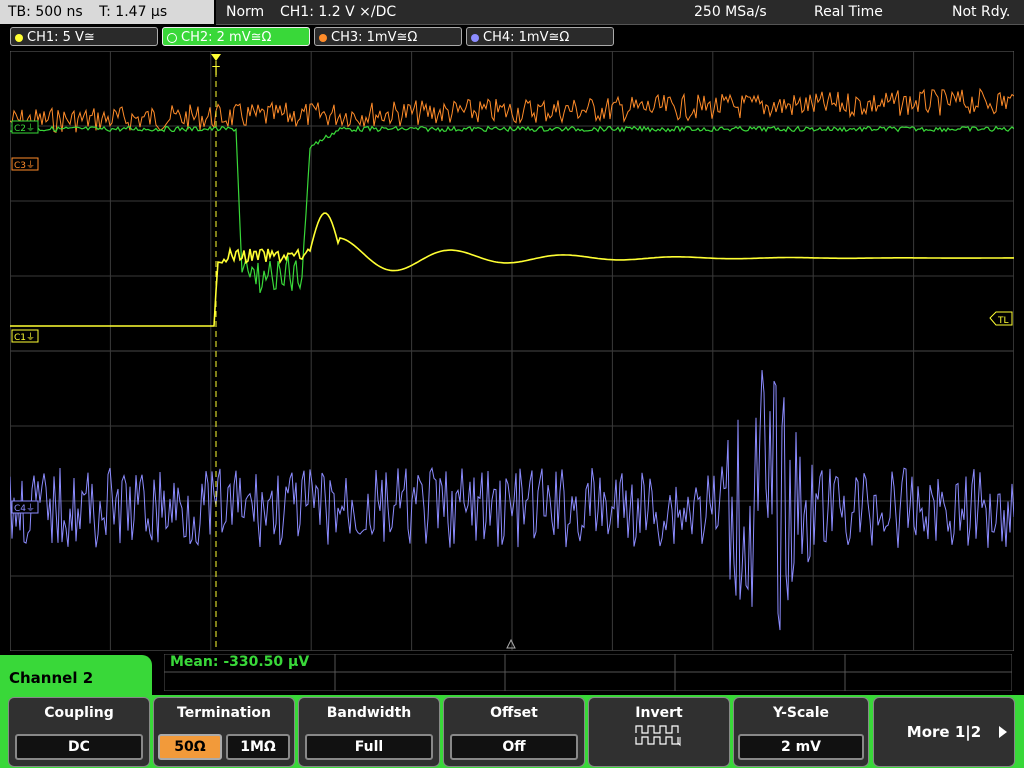 The height and width of the screenshot is (768, 1024). I want to click on channel-tab-ch2: CH2: 2 mV≅Ω, so click(236, 36).